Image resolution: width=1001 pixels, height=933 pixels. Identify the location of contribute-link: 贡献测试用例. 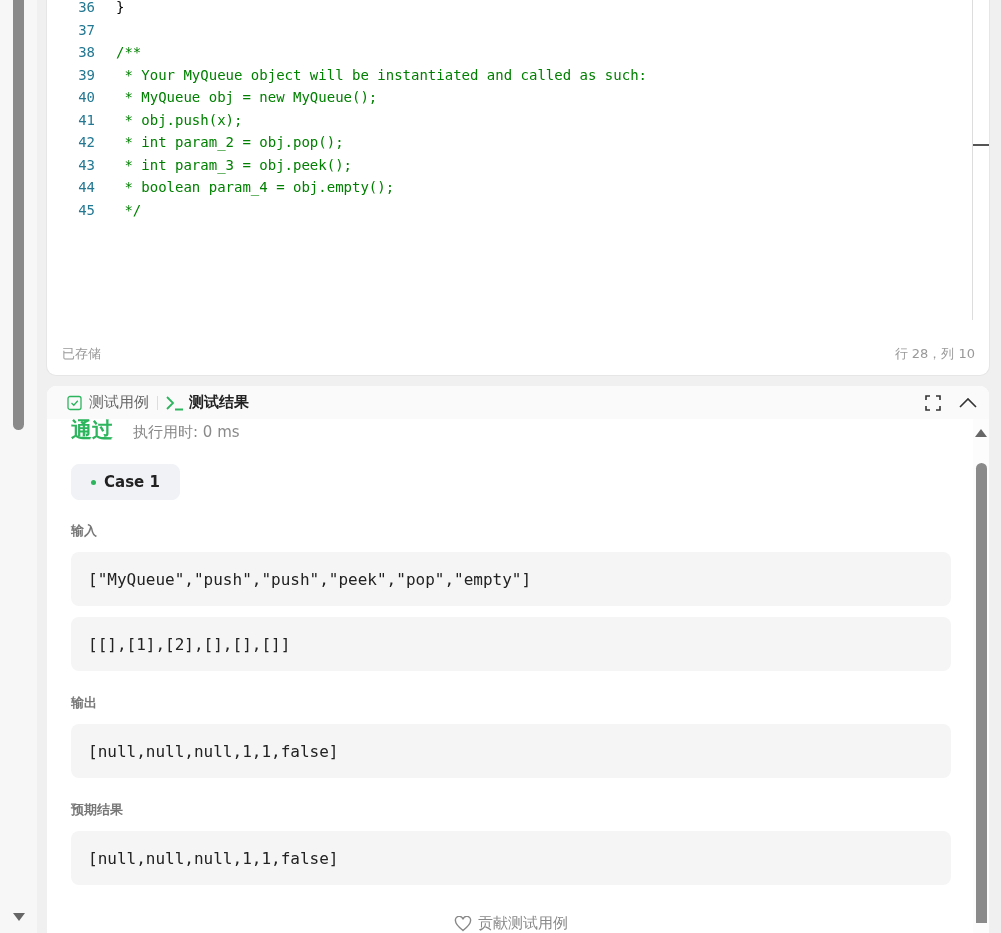
(511, 923).